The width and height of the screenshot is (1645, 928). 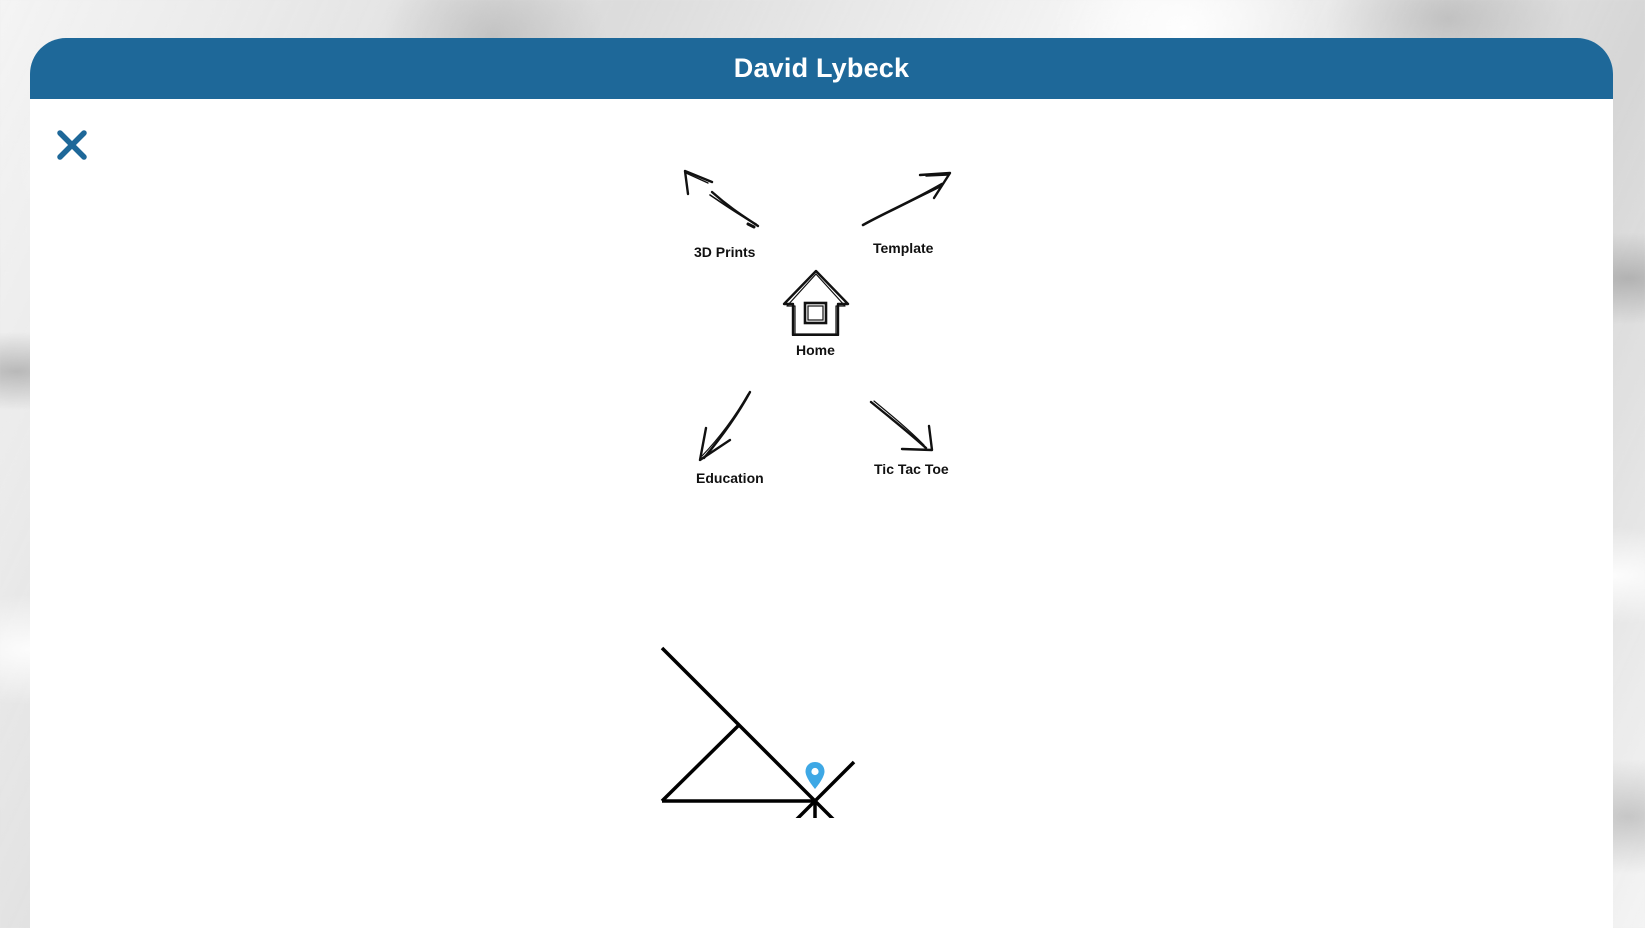 I want to click on nav-item-home: Home, so click(x=820, y=308).